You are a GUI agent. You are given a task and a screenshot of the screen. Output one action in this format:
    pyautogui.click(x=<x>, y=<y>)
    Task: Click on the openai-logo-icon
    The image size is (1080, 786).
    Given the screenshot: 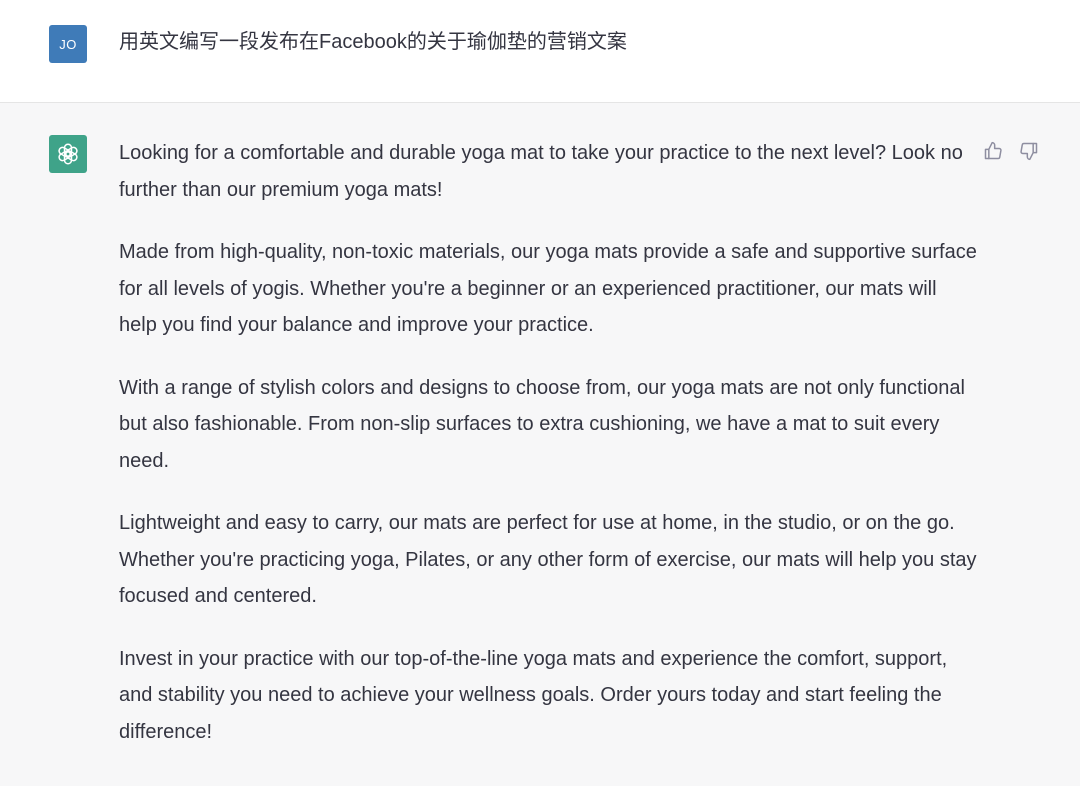 What is the action you would take?
    pyautogui.click(x=68, y=154)
    